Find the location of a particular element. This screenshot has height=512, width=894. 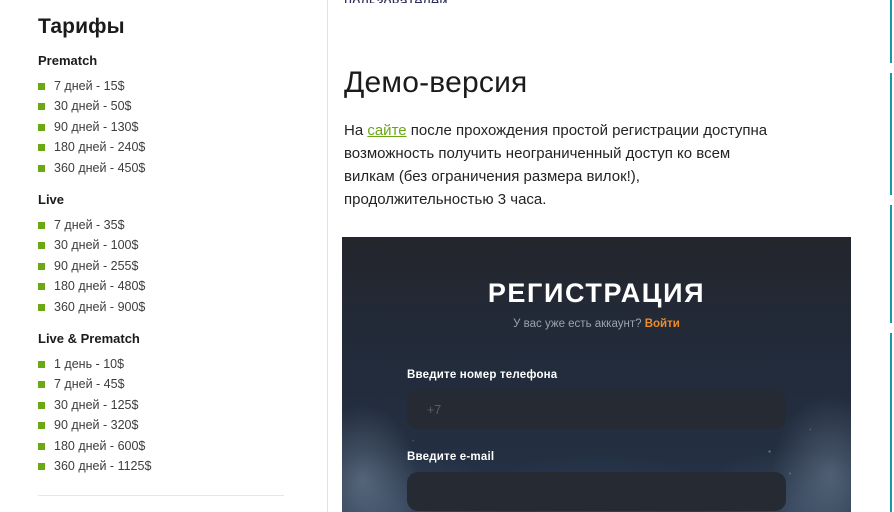

list-item: 7 дней - 15$ is located at coordinates (172, 86).